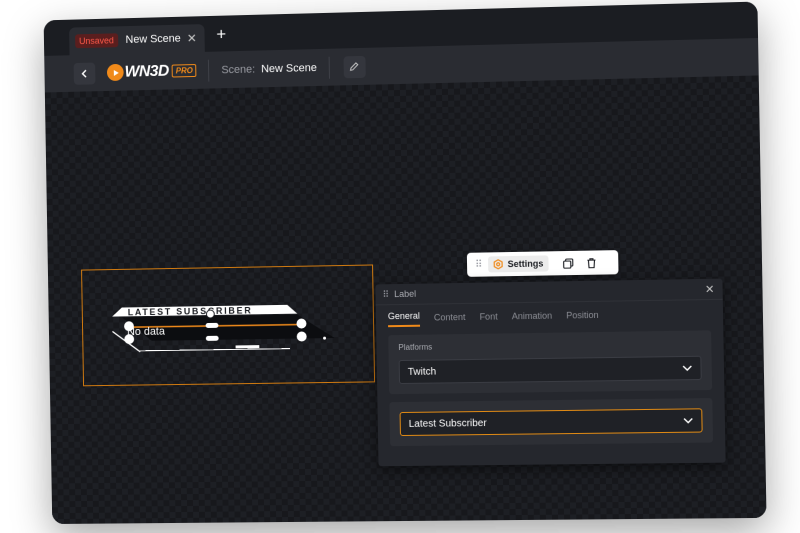 This screenshot has height=533, width=800. I want to click on label-type-group: Latest Subscriber, so click(551, 422).